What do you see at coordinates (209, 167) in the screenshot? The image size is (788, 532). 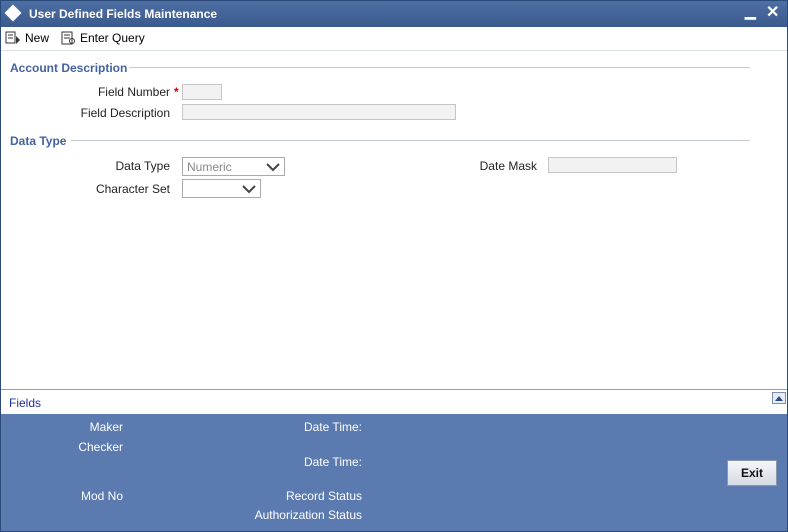 I see `data-type-value: Numeric` at bounding box center [209, 167].